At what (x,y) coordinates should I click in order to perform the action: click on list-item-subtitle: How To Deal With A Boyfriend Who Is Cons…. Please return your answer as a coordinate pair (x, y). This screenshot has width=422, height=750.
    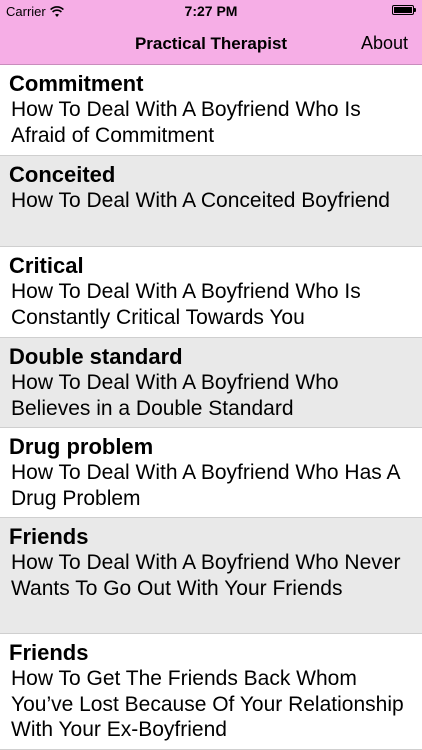
    Looking at the image, I should click on (186, 304).